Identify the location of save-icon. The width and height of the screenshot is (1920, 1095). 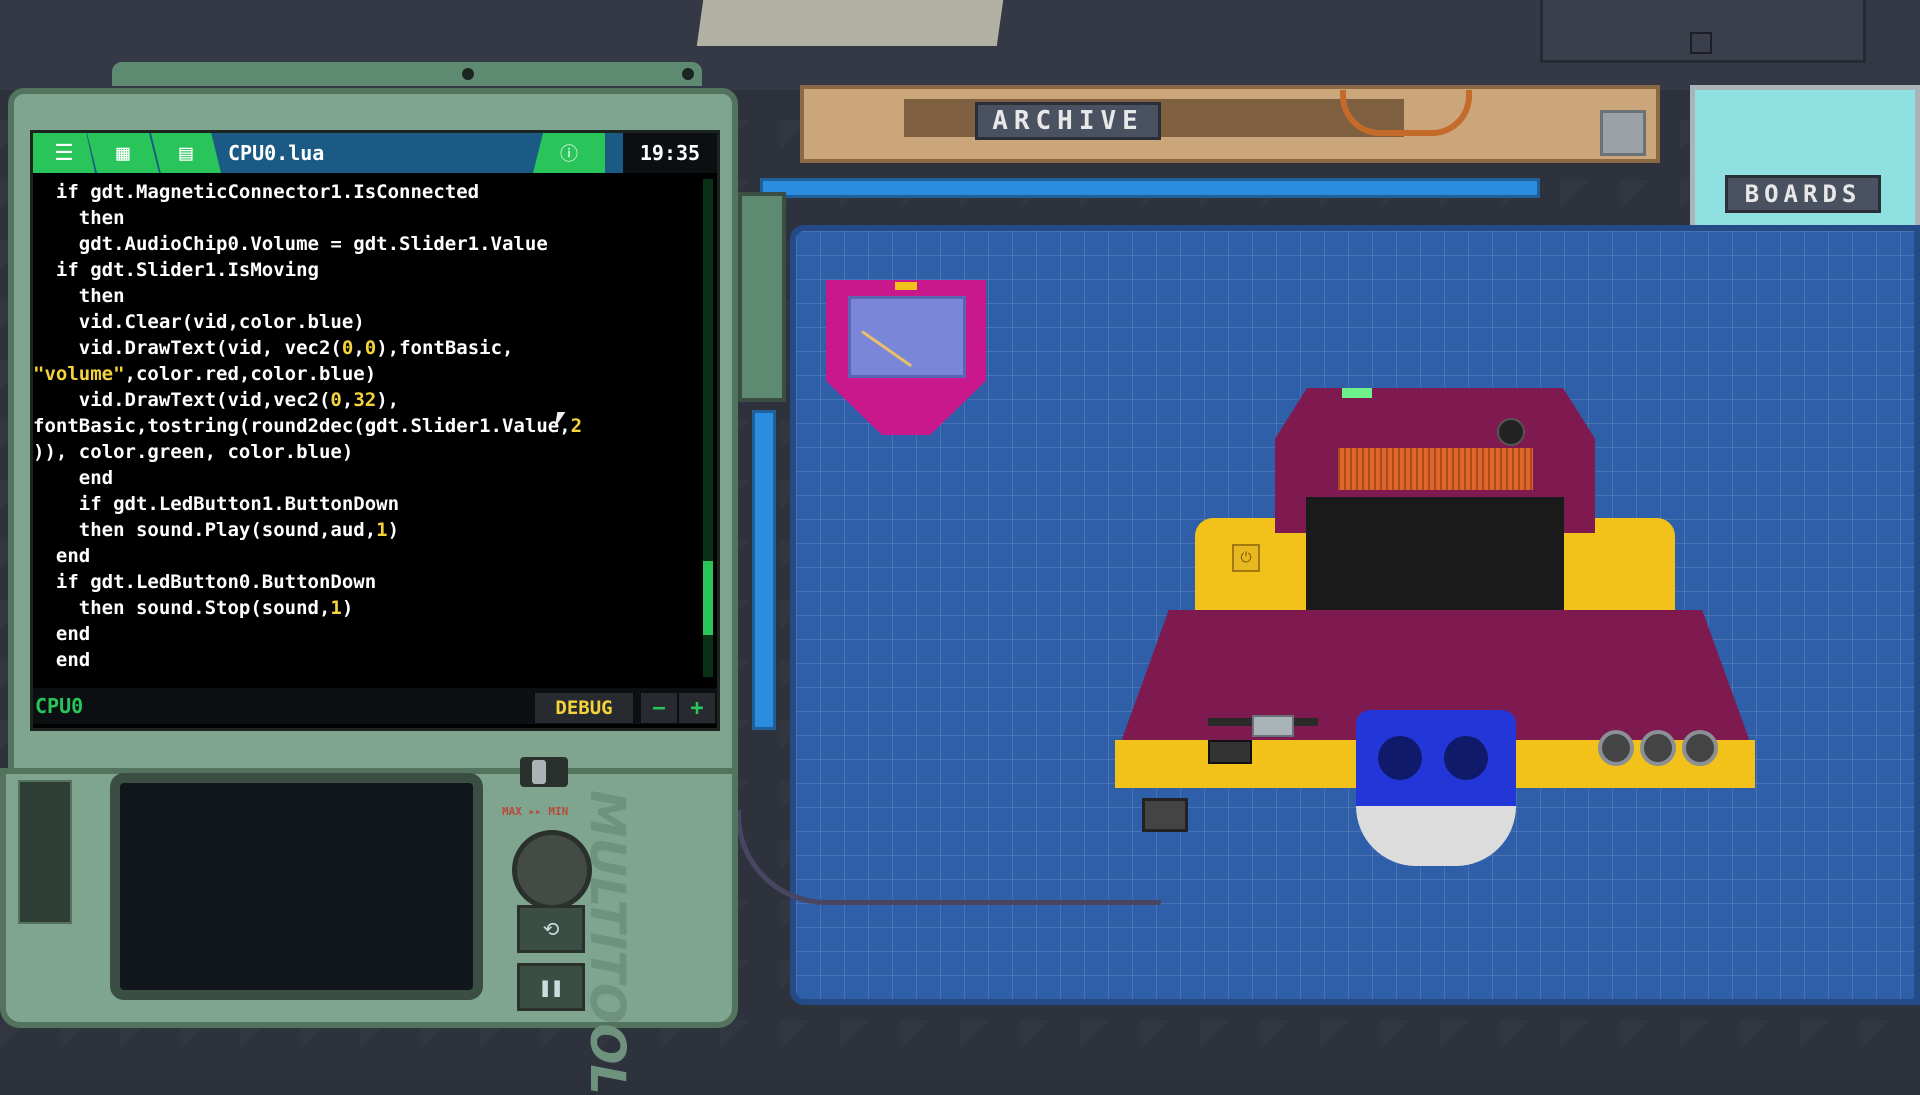
(1701, 43).